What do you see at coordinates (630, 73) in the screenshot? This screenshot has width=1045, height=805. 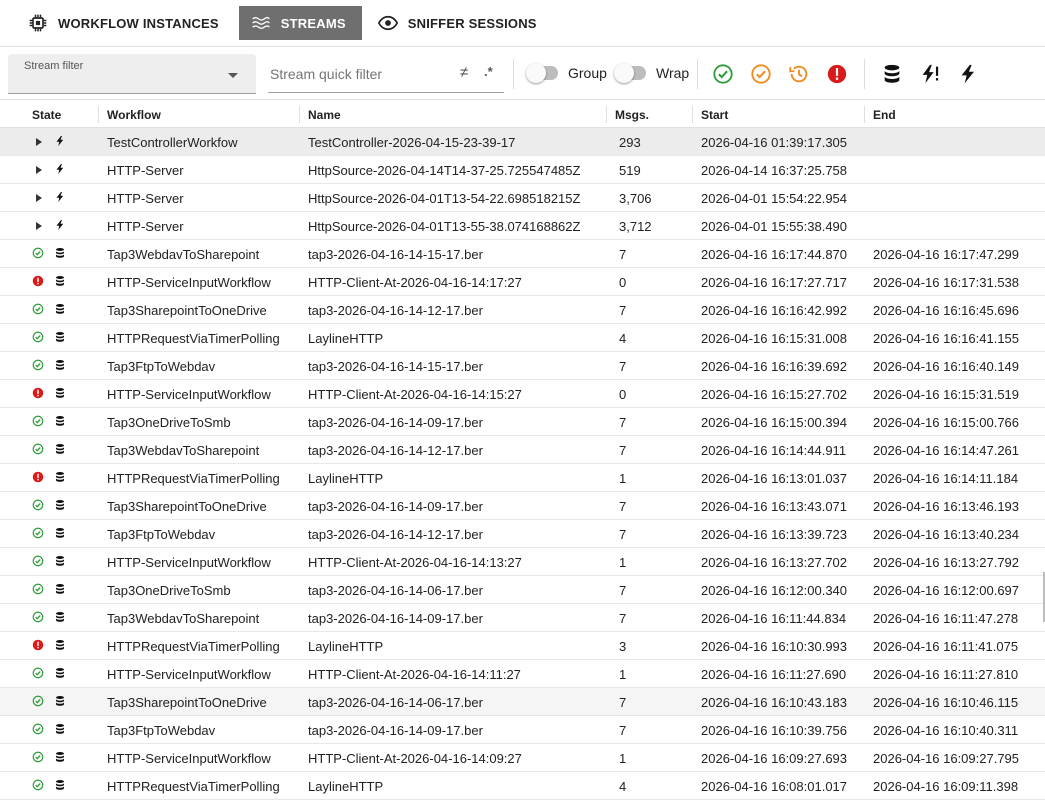 I see `wrap-switch` at bounding box center [630, 73].